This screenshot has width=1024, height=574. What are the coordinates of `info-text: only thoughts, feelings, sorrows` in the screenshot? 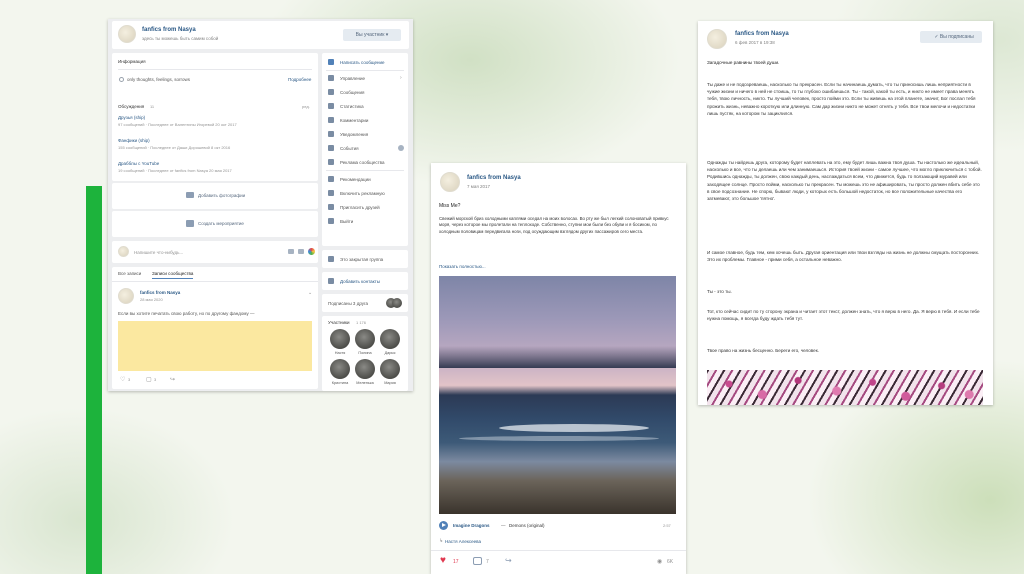 It's located at (159, 79).